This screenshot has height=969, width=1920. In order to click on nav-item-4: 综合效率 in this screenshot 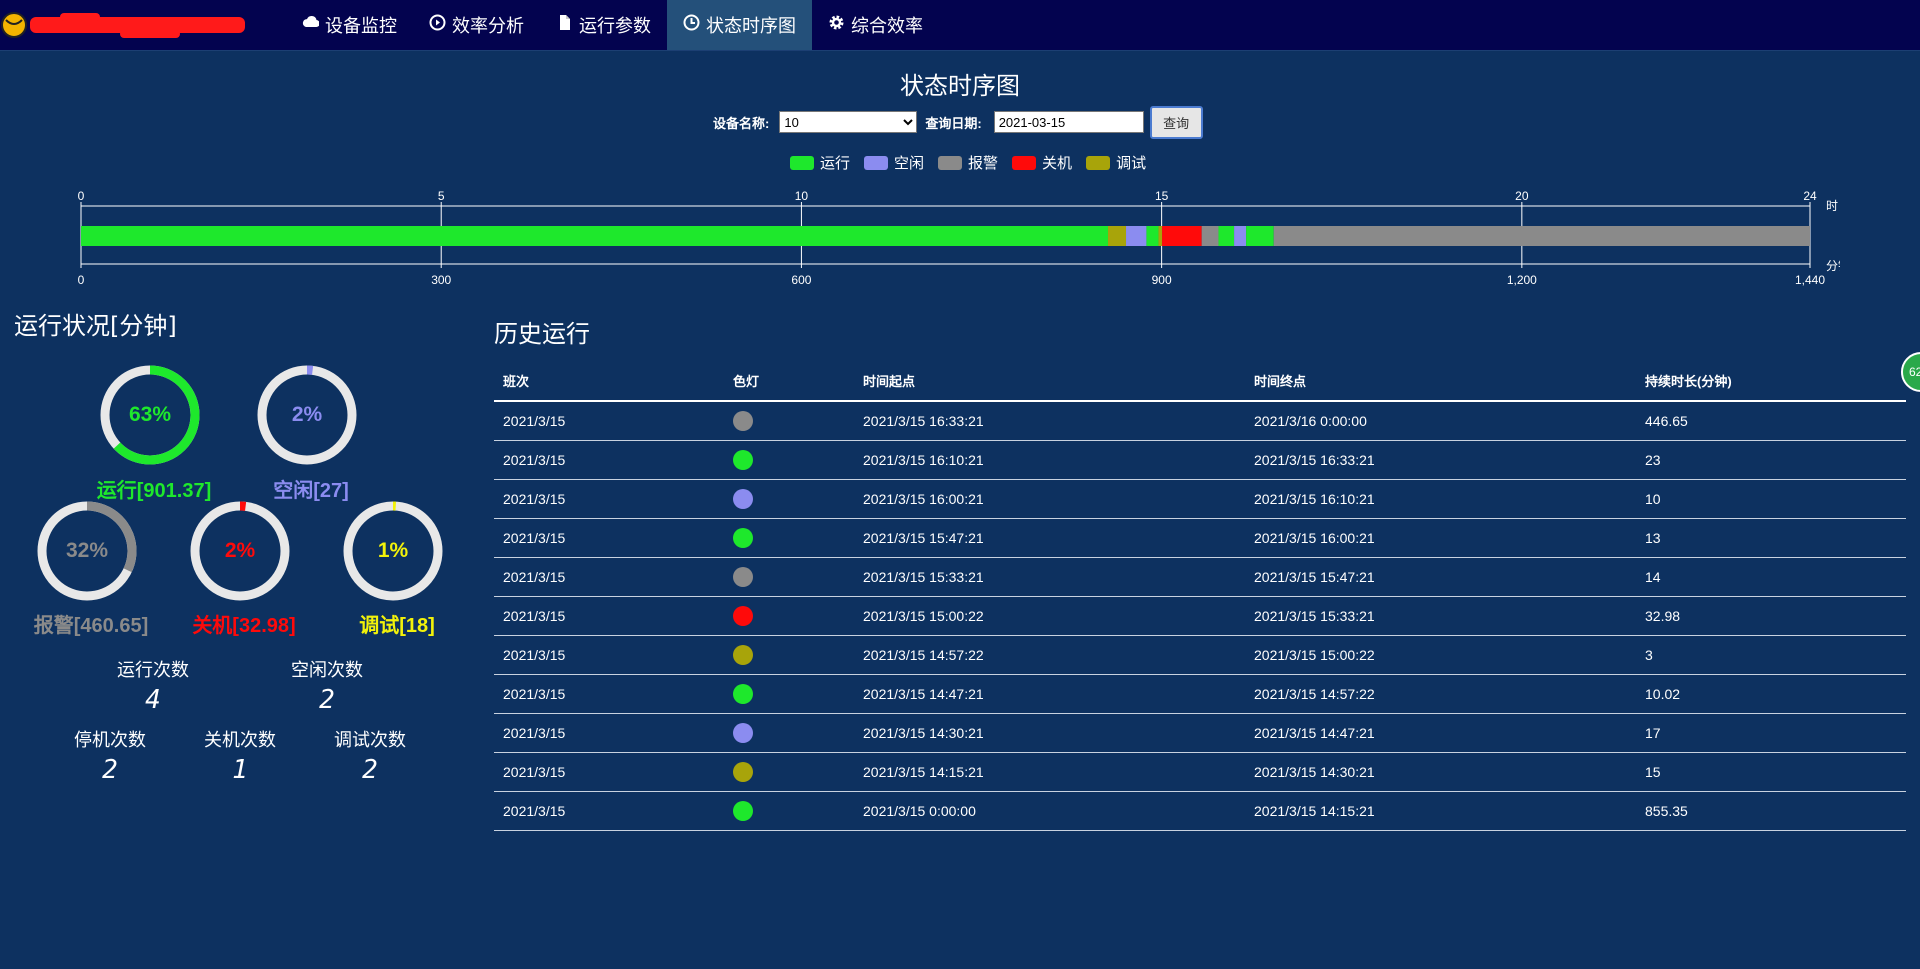, I will do `click(875, 25)`.